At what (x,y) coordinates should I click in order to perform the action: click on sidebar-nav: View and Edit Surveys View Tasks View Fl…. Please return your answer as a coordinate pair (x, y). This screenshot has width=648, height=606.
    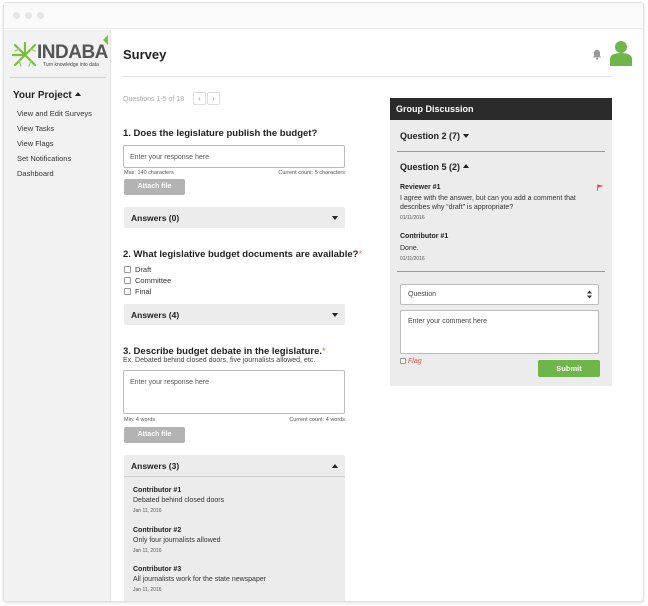
    Looking at the image, I should click on (54, 146).